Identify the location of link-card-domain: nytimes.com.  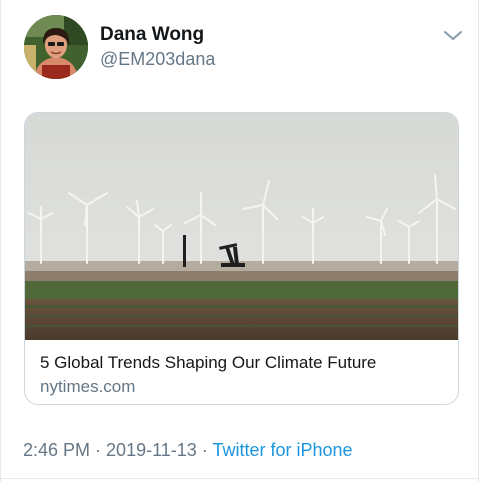
(88, 386).